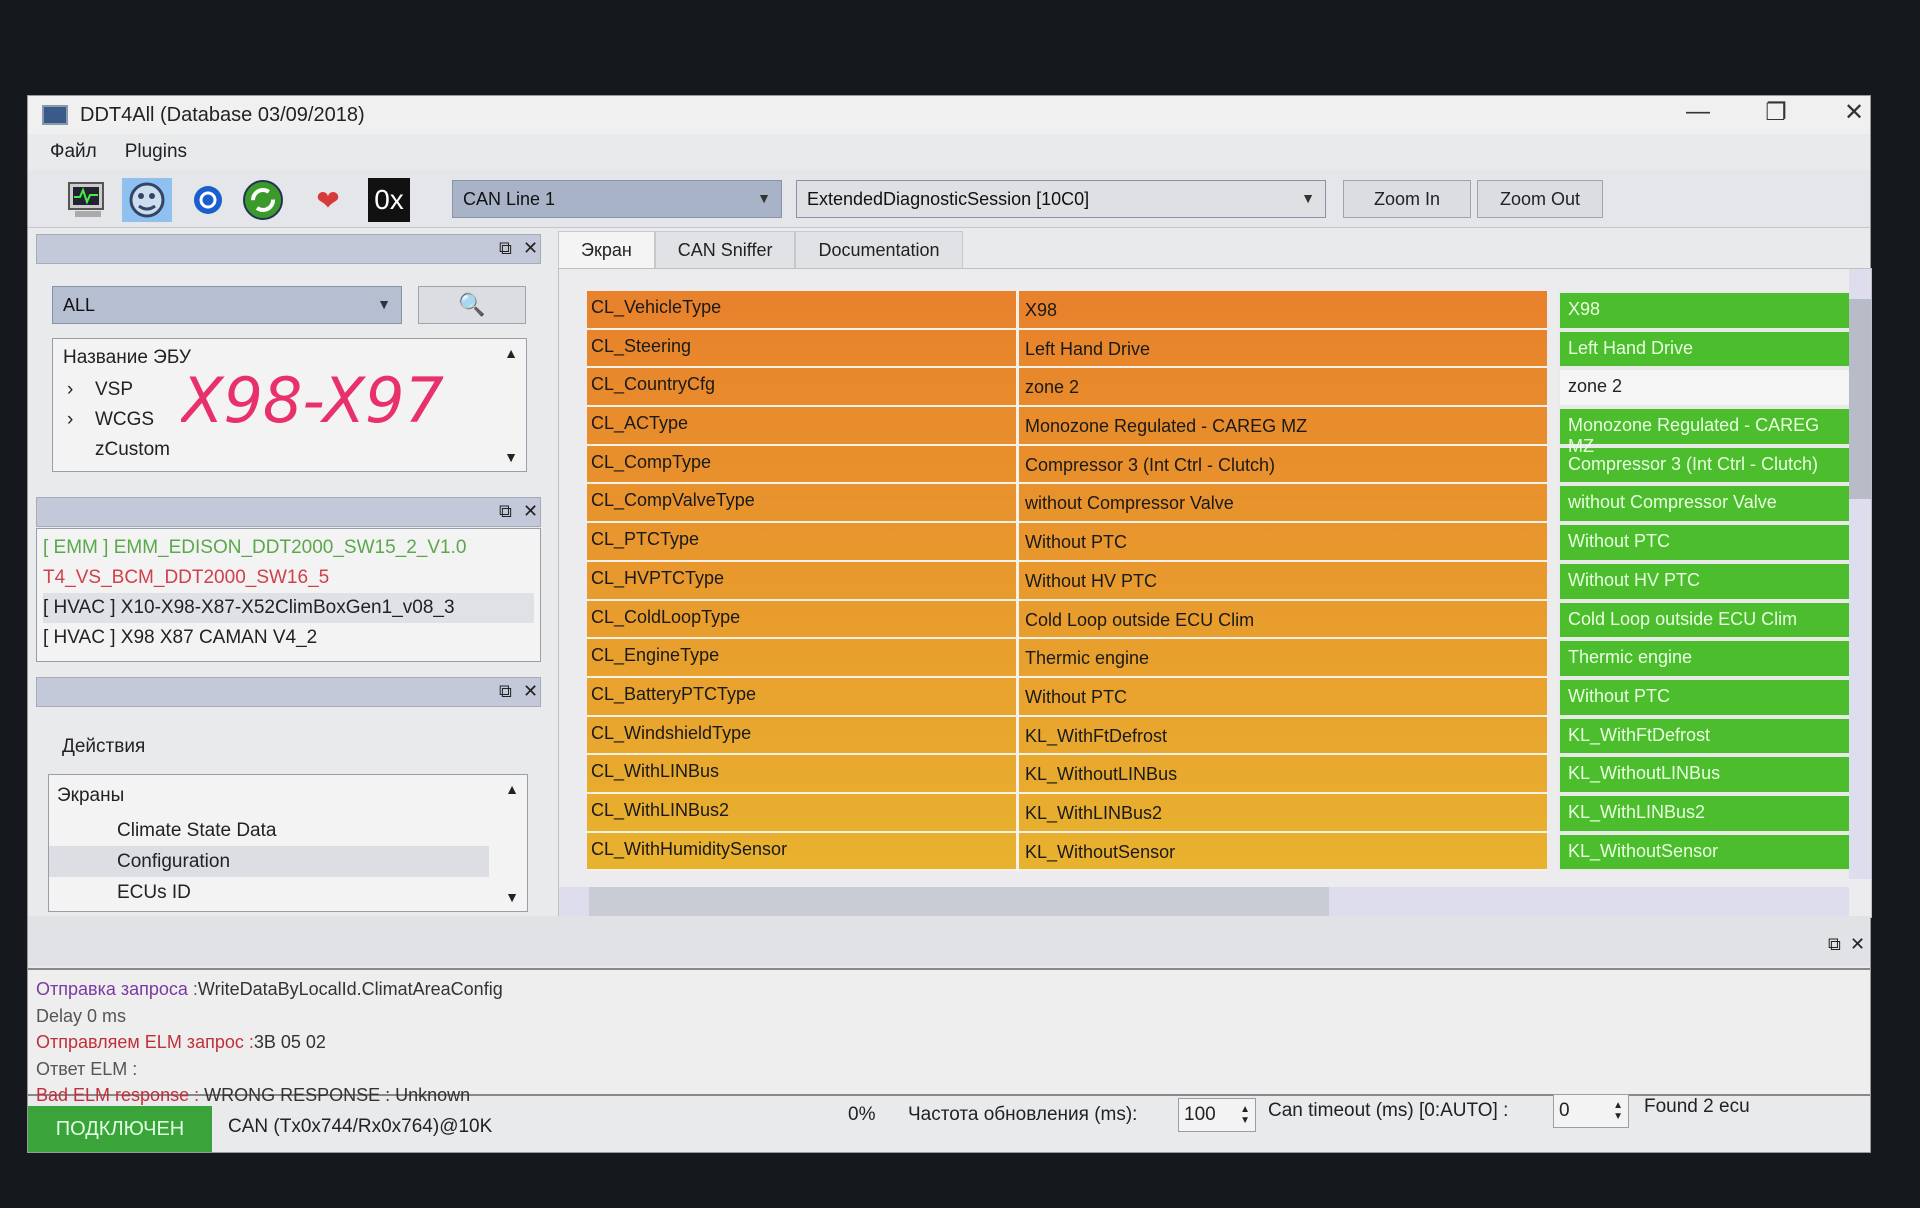 The height and width of the screenshot is (1208, 1920). Describe the element at coordinates (1283, 812) in the screenshot. I see `param-value: KL_WithLINBus2` at that location.